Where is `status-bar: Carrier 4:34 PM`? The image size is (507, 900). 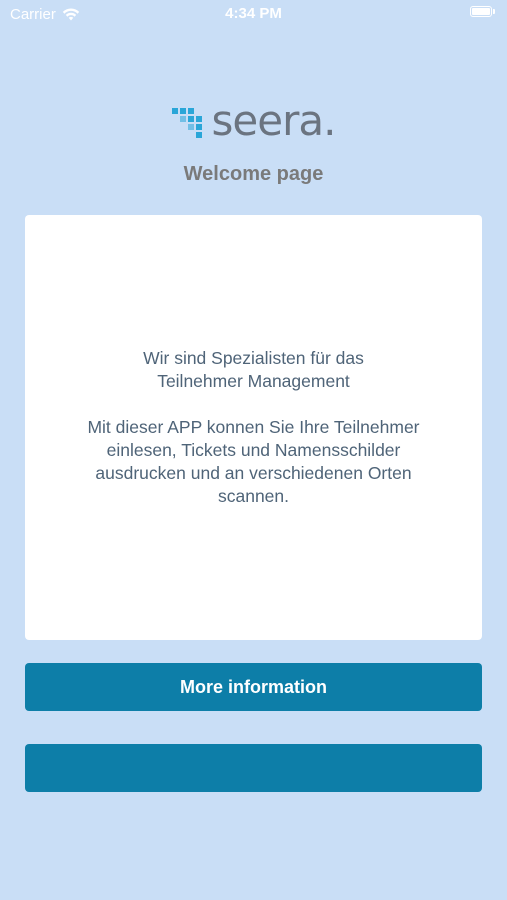
status-bar: Carrier 4:34 PM is located at coordinates (253, 15).